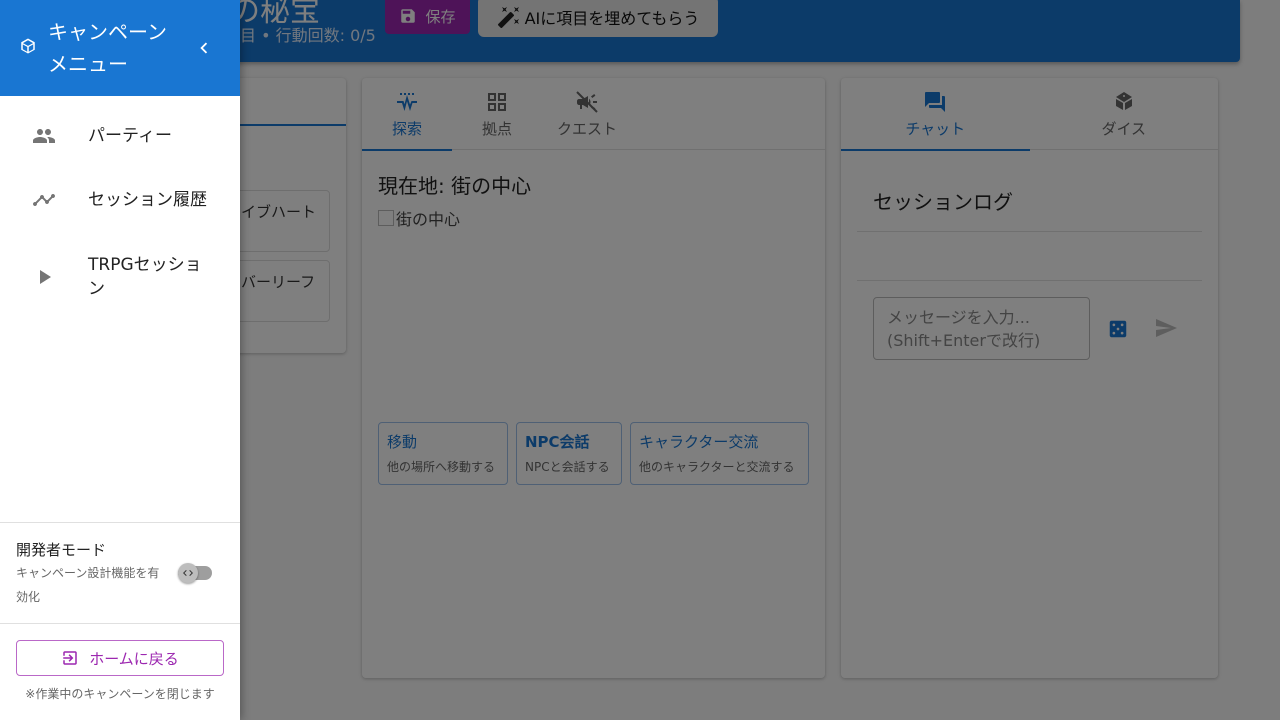 The height and width of the screenshot is (720, 1280). Describe the element at coordinates (70, 658) in the screenshot. I see `exit-to-app-icon` at that location.